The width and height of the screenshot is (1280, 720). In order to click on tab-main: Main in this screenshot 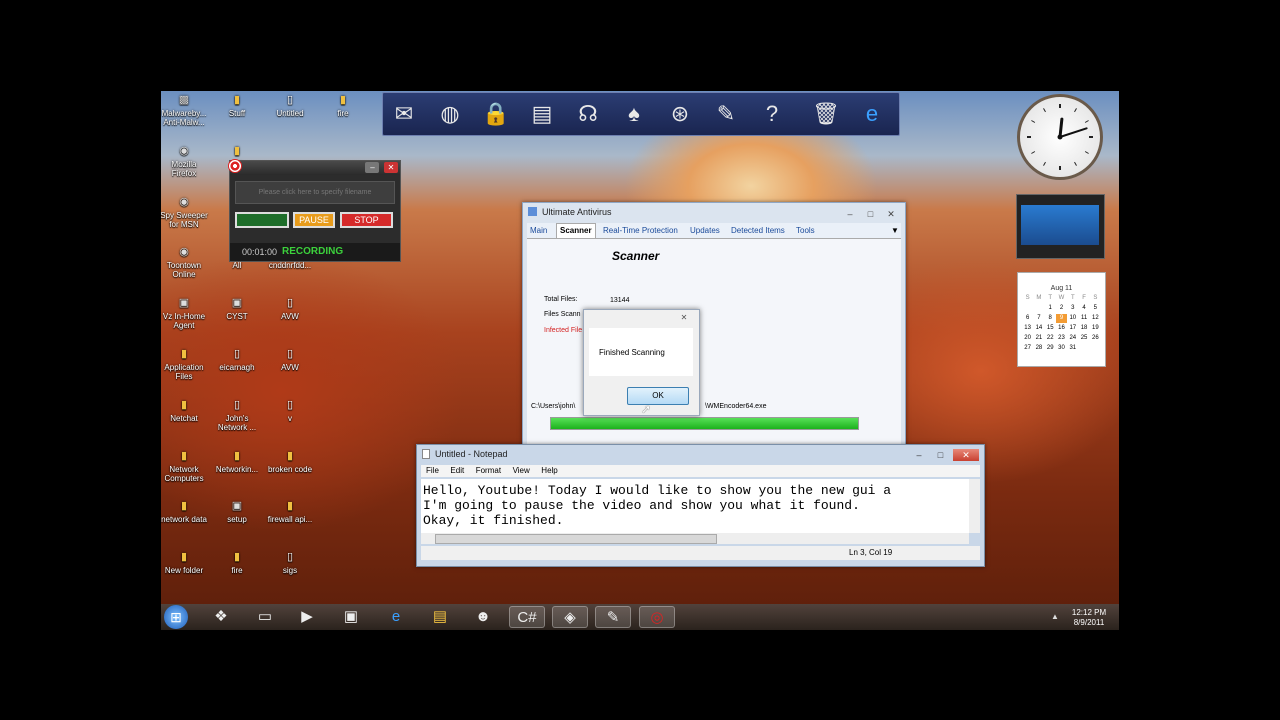, I will do `click(538, 230)`.